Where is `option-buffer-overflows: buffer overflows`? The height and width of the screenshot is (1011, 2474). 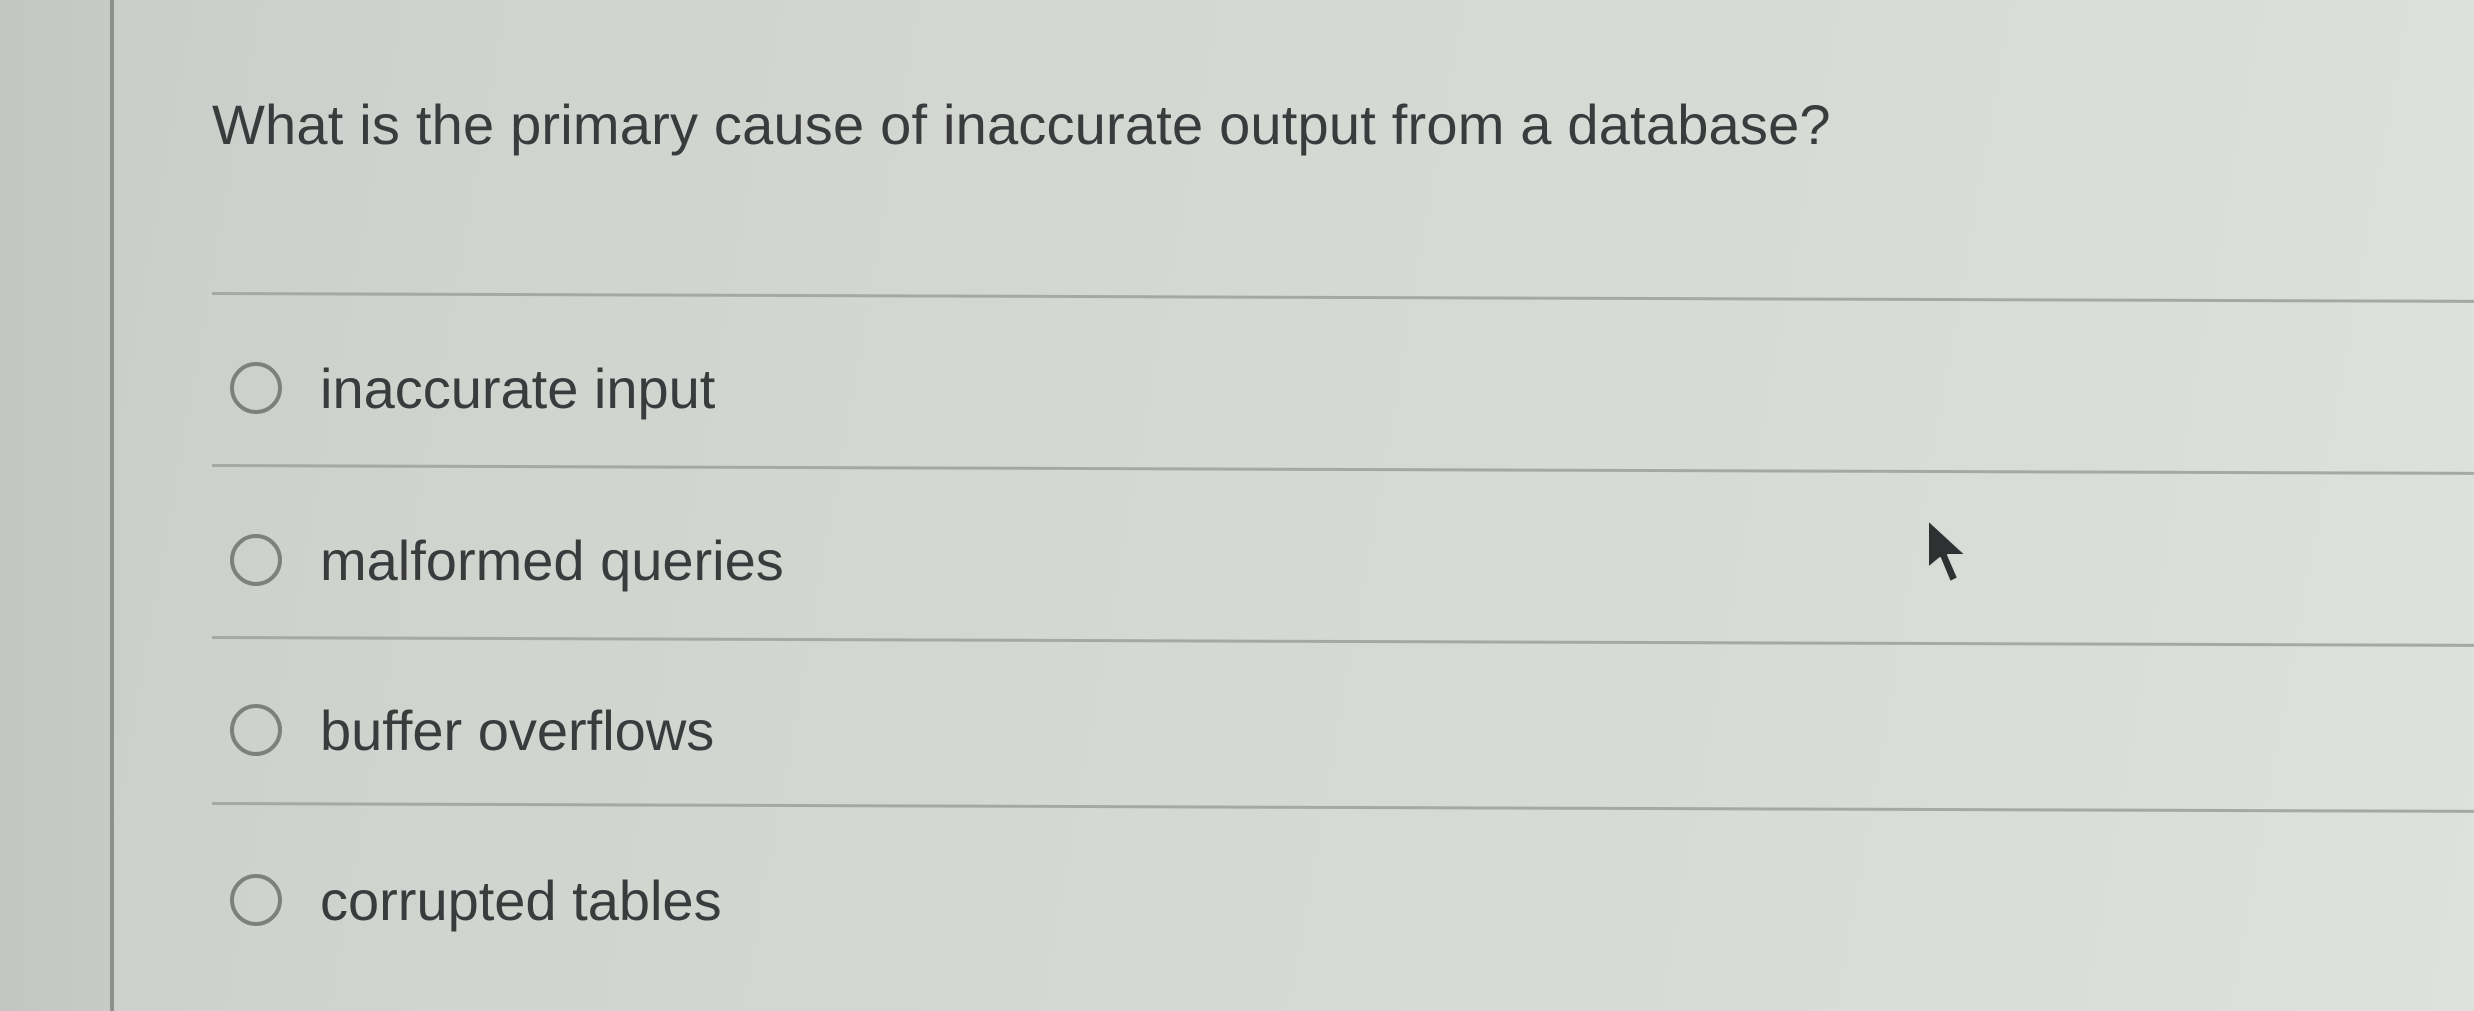
option-buffer-overflows: buffer overflows is located at coordinates (930, 730).